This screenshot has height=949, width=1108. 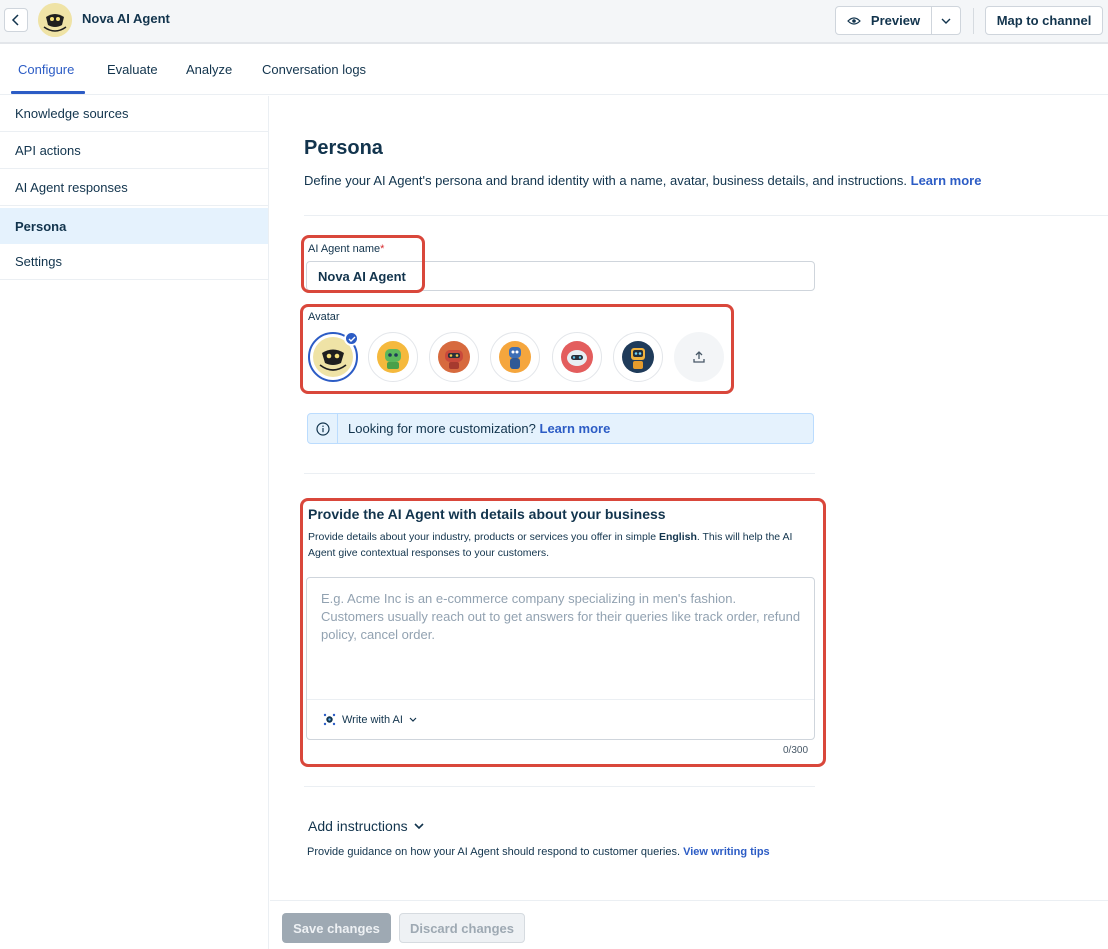 I want to click on back-button, so click(x=16, y=20).